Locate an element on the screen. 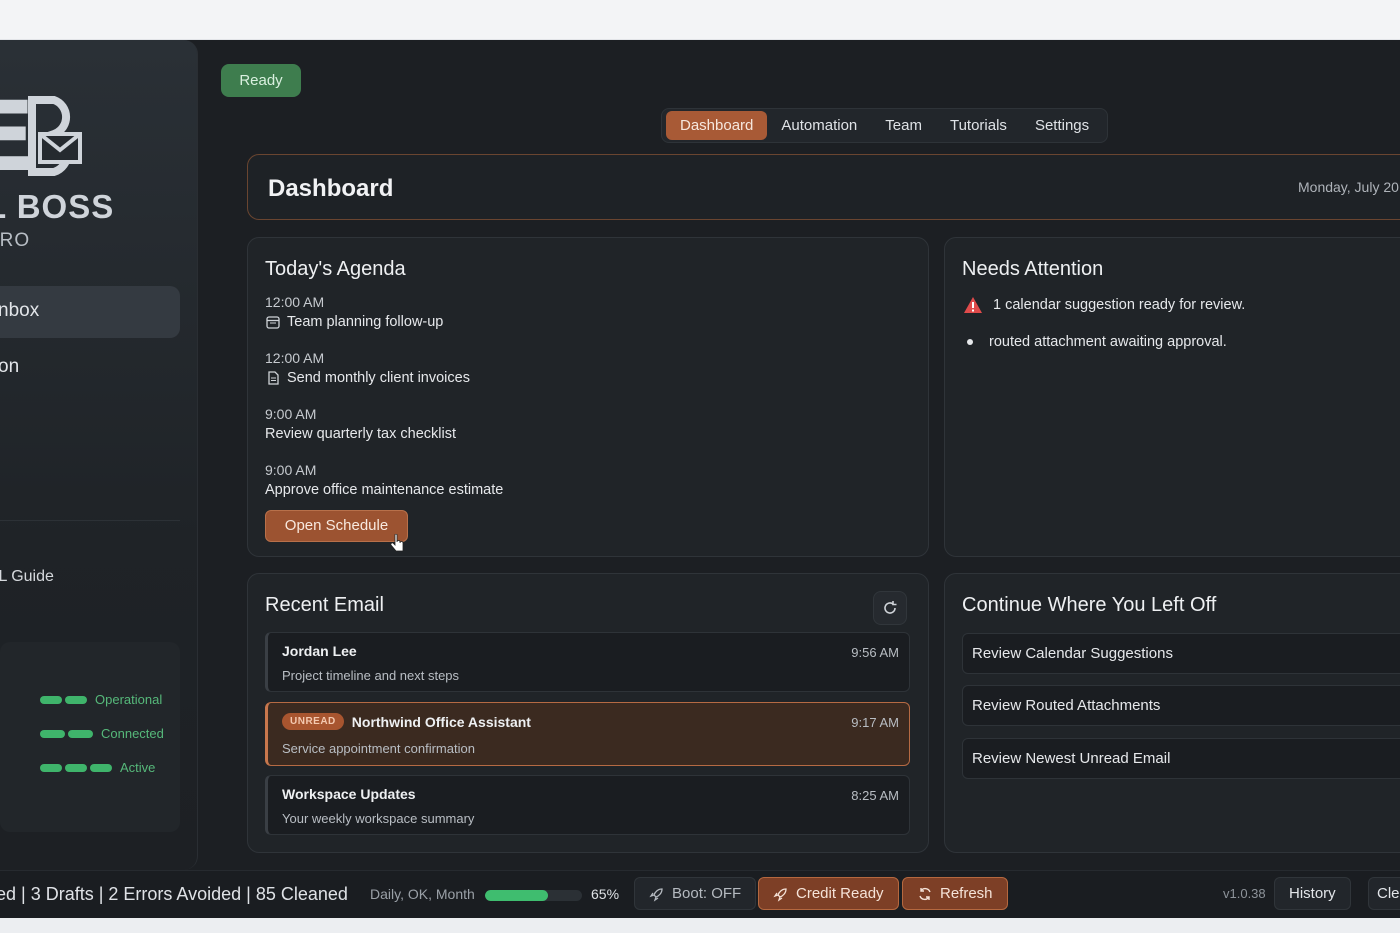 The image size is (1400, 933). email-sender: Jordan Lee is located at coordinates (319, 651).